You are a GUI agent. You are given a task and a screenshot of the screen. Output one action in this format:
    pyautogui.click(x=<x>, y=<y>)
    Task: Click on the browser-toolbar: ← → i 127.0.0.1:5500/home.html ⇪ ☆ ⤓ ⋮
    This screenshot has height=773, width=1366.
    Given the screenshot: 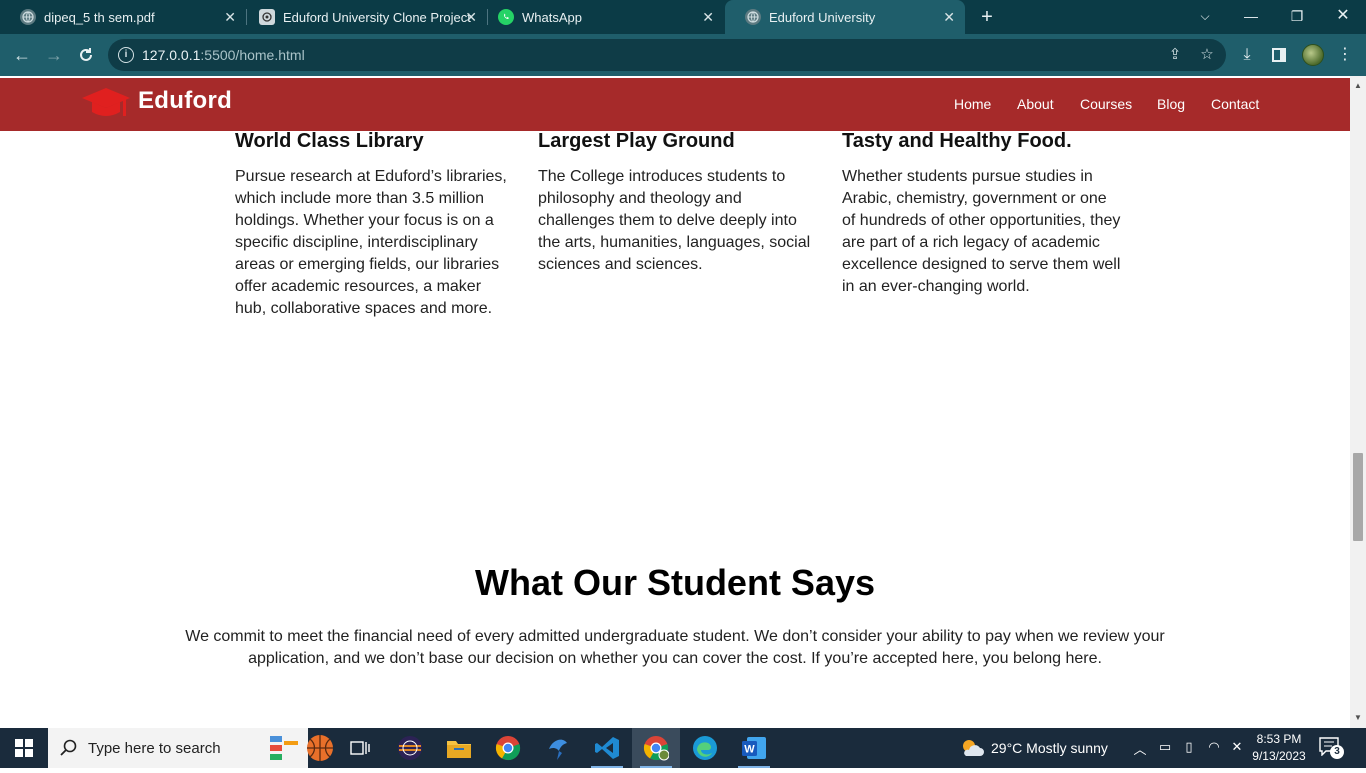 What is the action you would take?
    pyautogui.click(x=683, y=55)
    